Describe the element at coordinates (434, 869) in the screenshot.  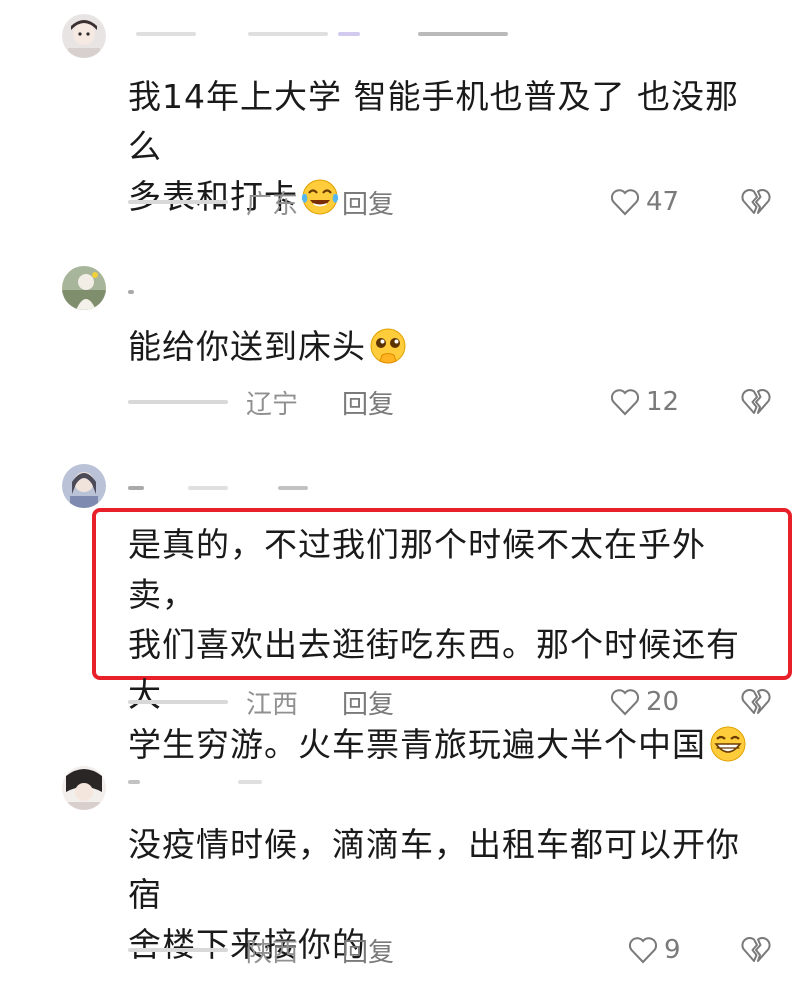
I see `comment-line: 没疫情时候，滴滴车，出租车都可以开你宿` at that location.